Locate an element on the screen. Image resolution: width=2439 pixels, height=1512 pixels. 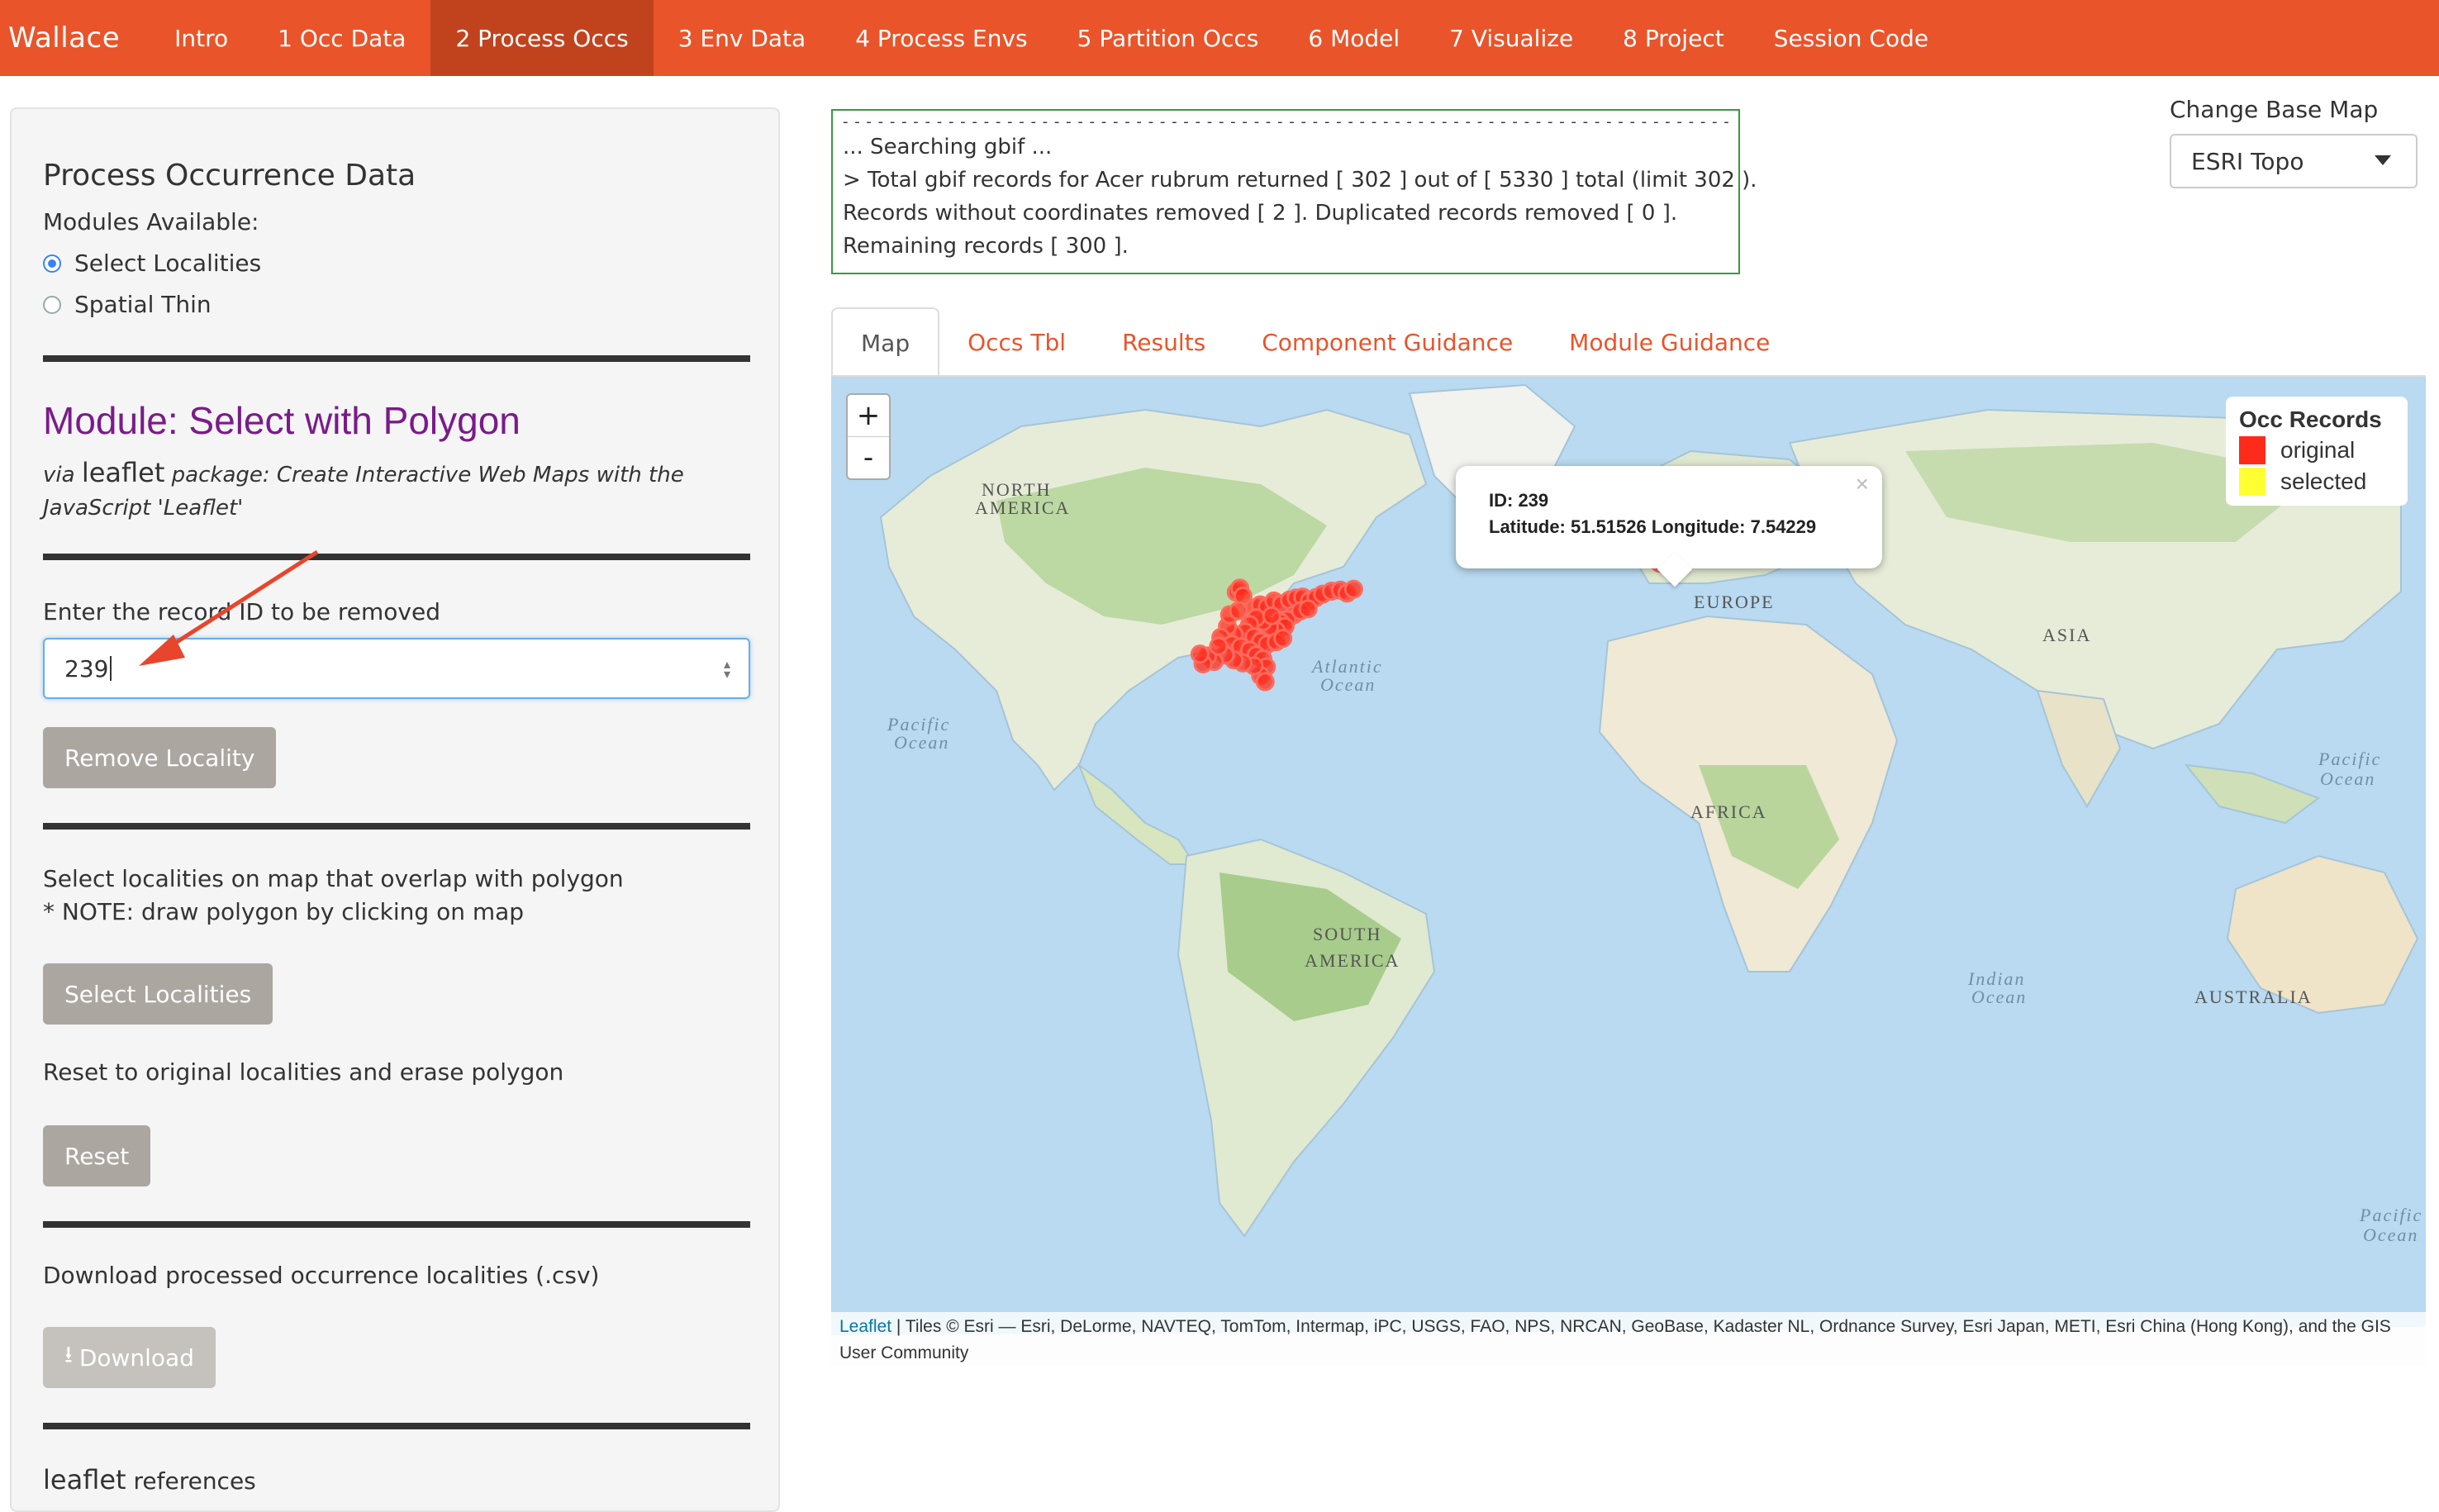
download-button: ⭳ Download is located at coordinates (129, 1357).